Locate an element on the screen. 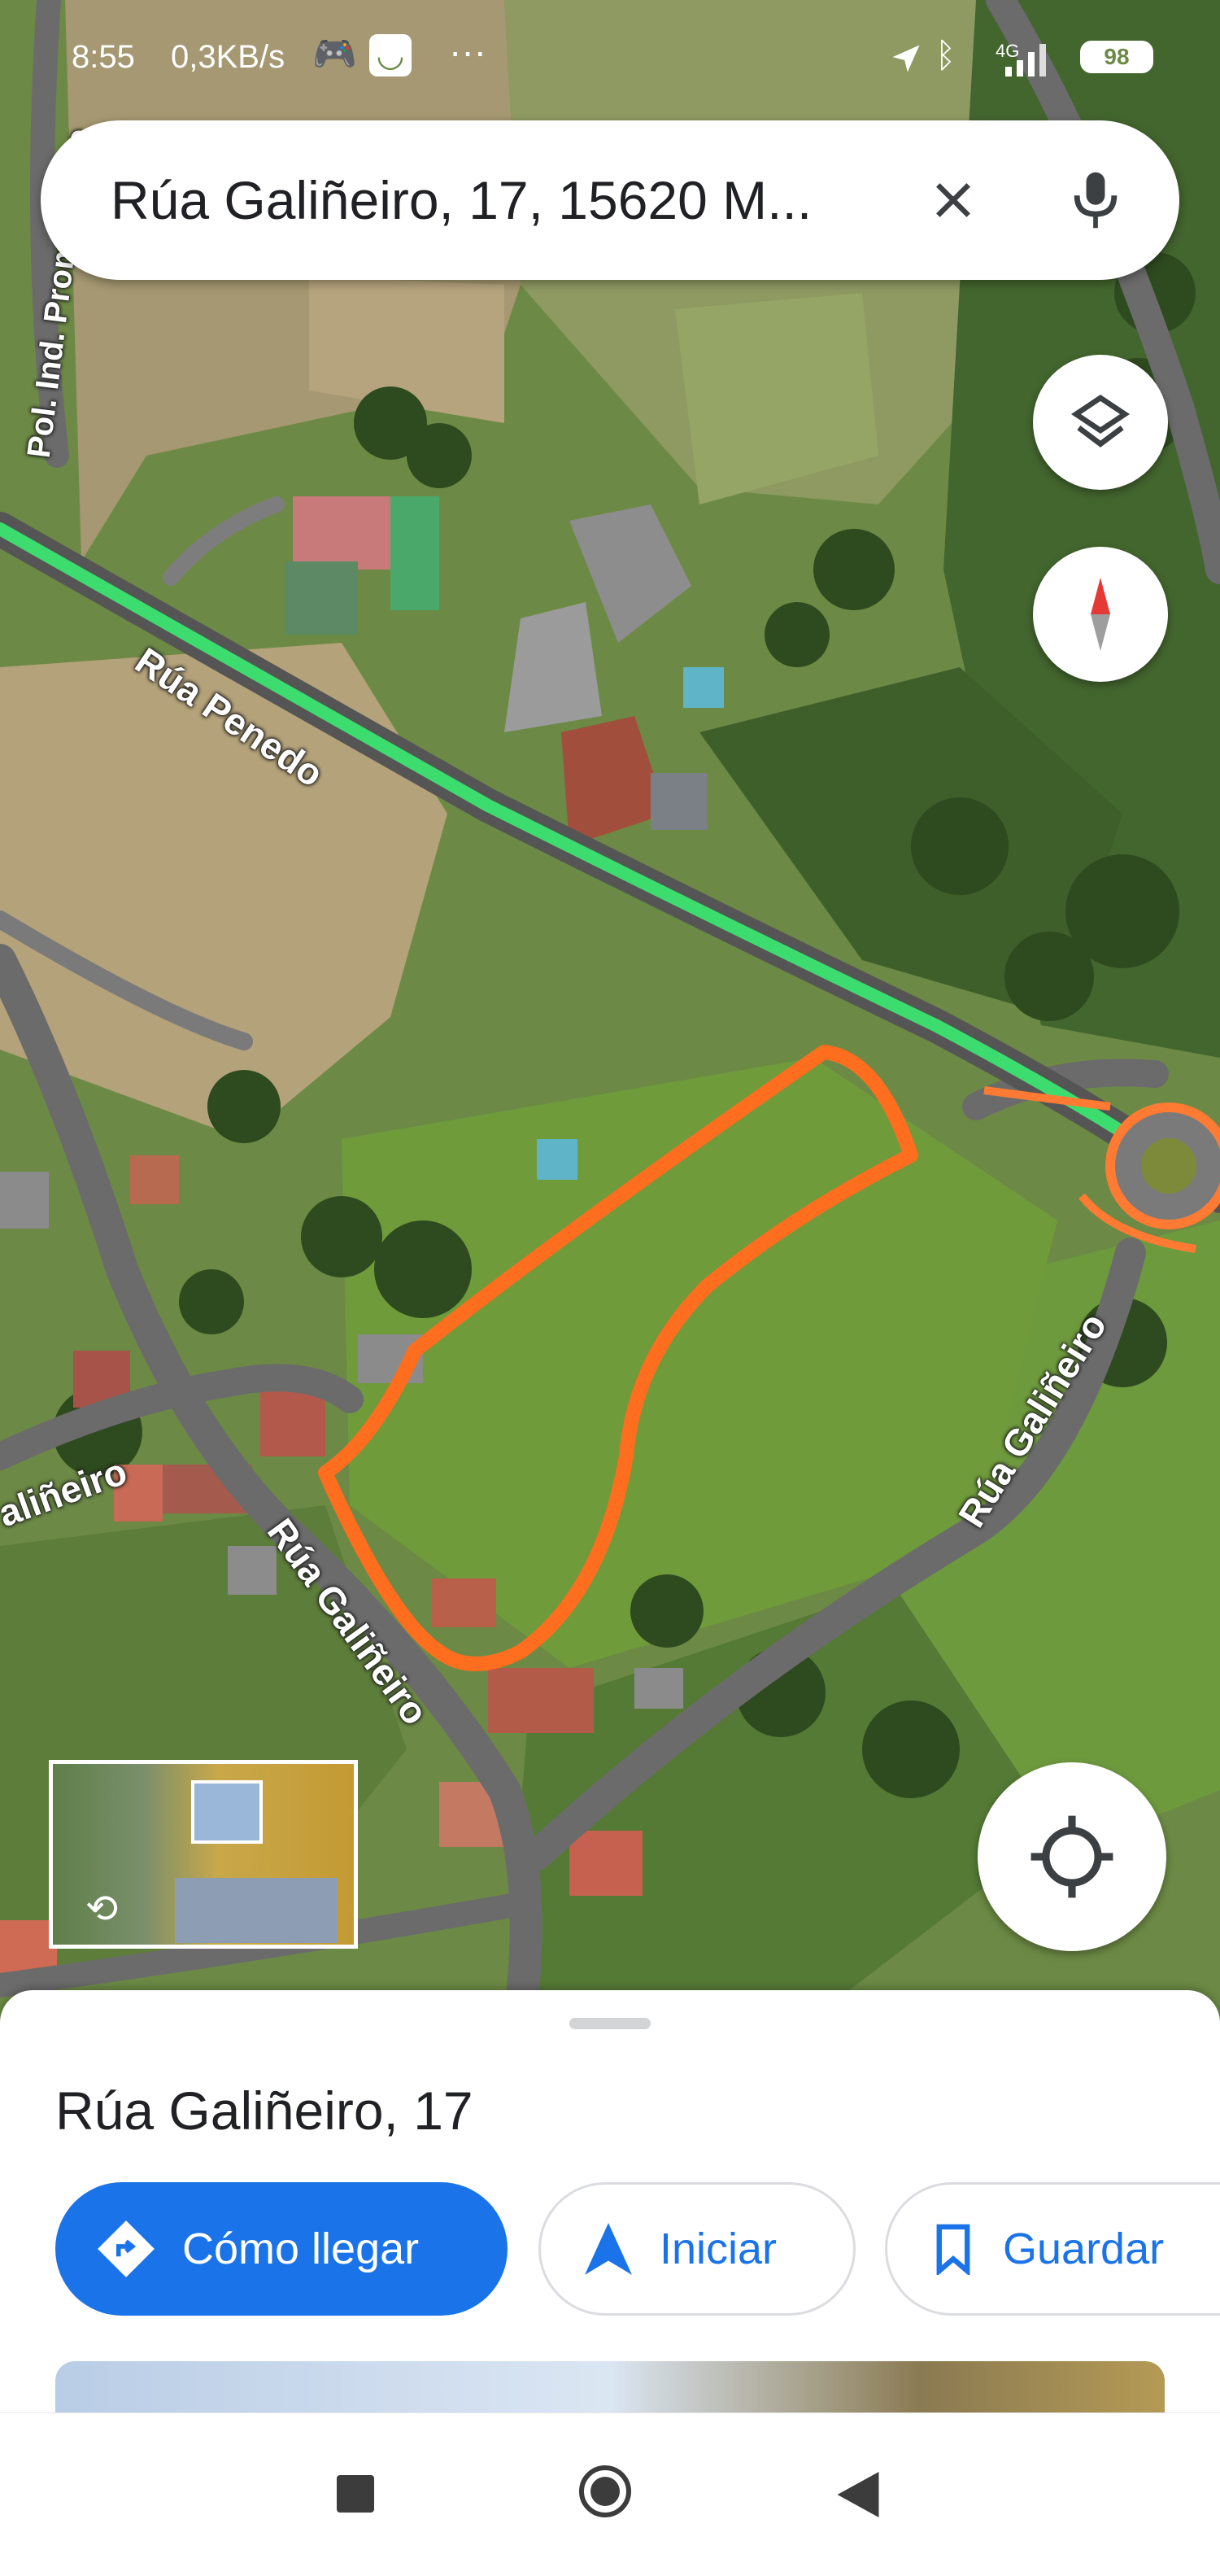  street-view-360-icon: ⟲ is located at coordinates (102, 1909).